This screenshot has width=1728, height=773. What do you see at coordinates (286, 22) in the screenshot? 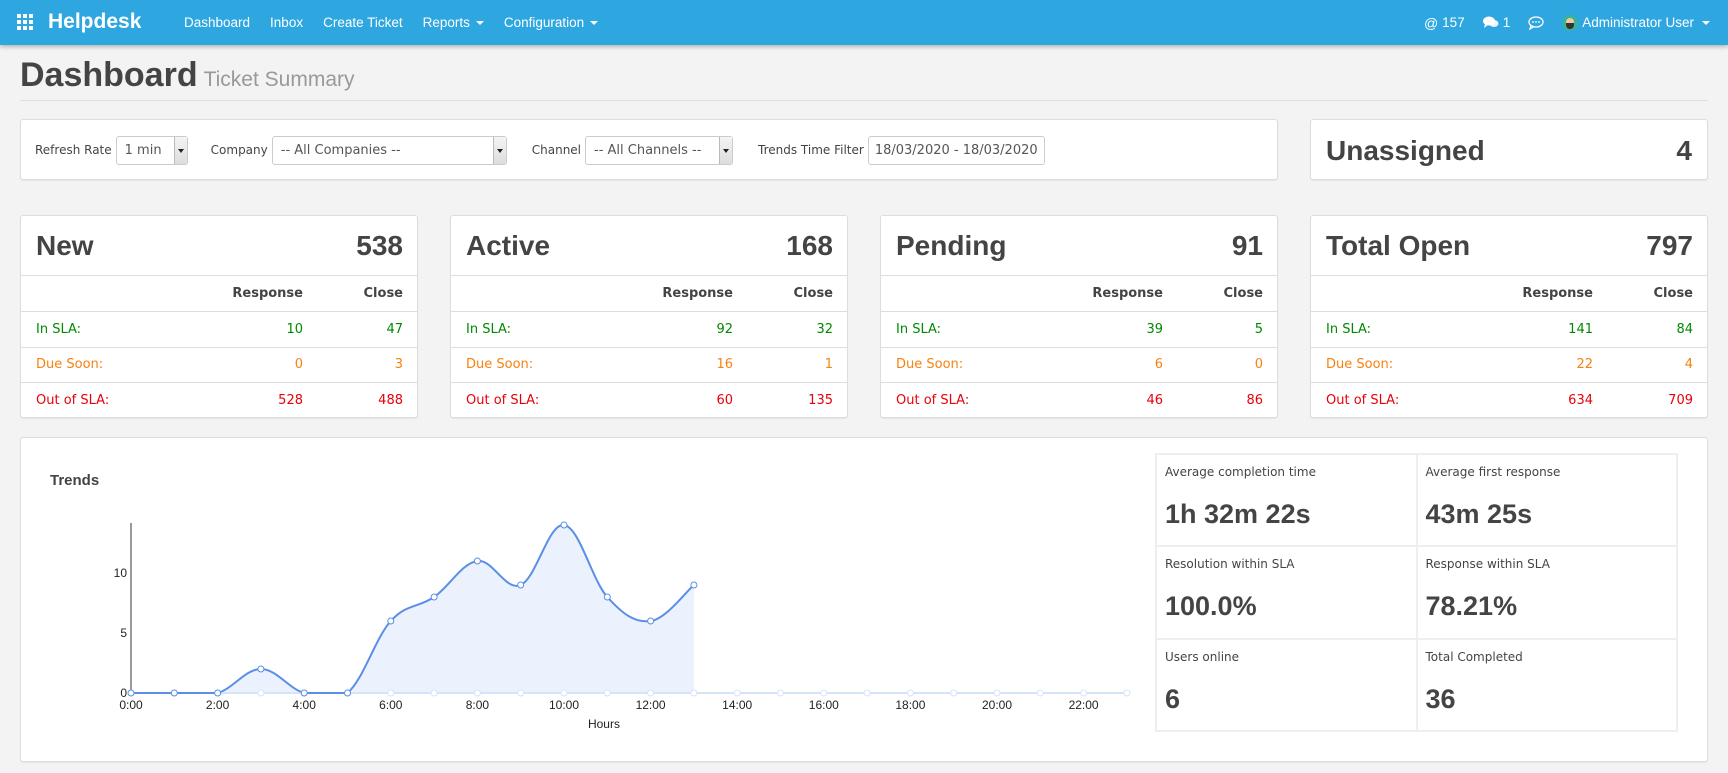
I see `nav-inbox: Inbox` at bounding box center [286, 22].